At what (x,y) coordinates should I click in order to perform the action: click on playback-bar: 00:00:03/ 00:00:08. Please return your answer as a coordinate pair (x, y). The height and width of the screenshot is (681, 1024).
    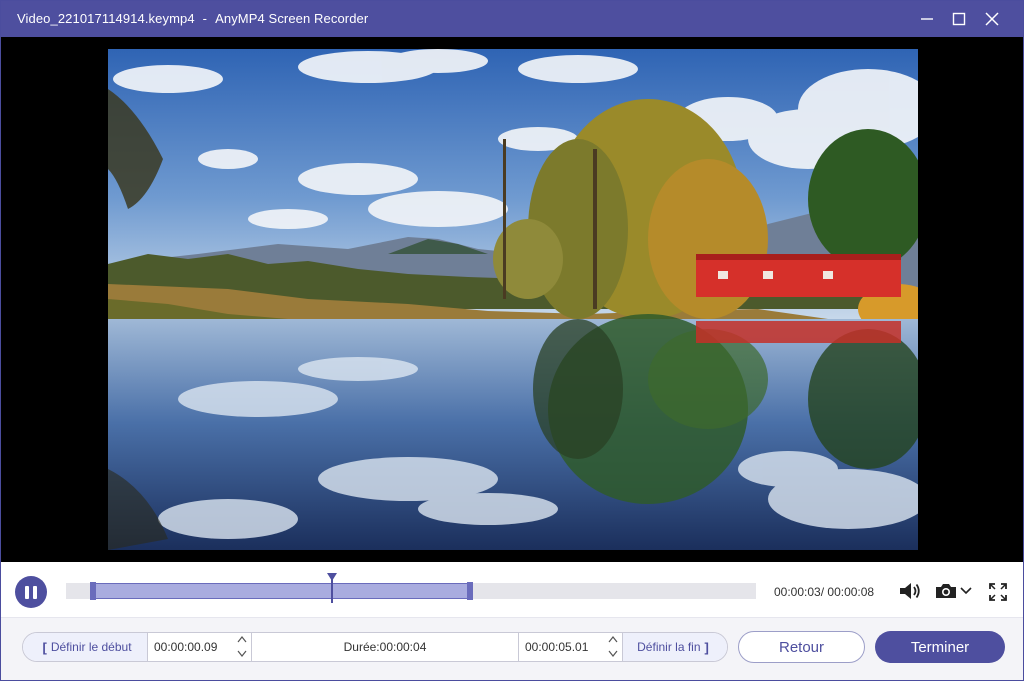
    Looking at the image, I should click on (512, 590).